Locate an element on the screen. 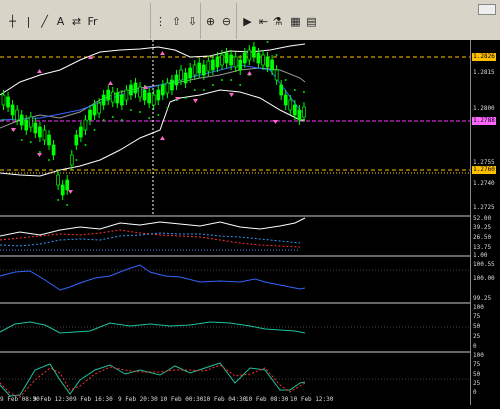  zoom-out-icon: ⊖ is located at coordinates (226, 21).